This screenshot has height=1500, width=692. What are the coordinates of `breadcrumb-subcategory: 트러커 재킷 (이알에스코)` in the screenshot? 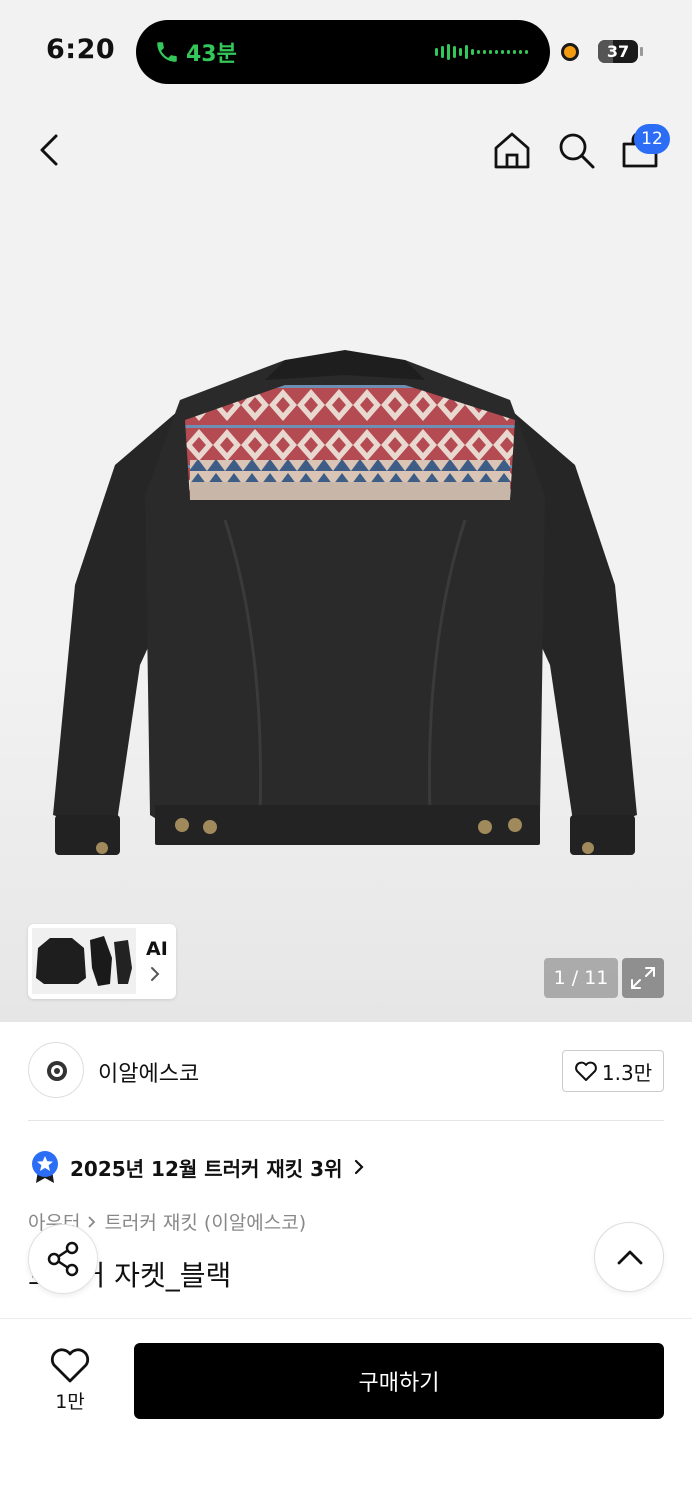 It's located at (205, 1221).